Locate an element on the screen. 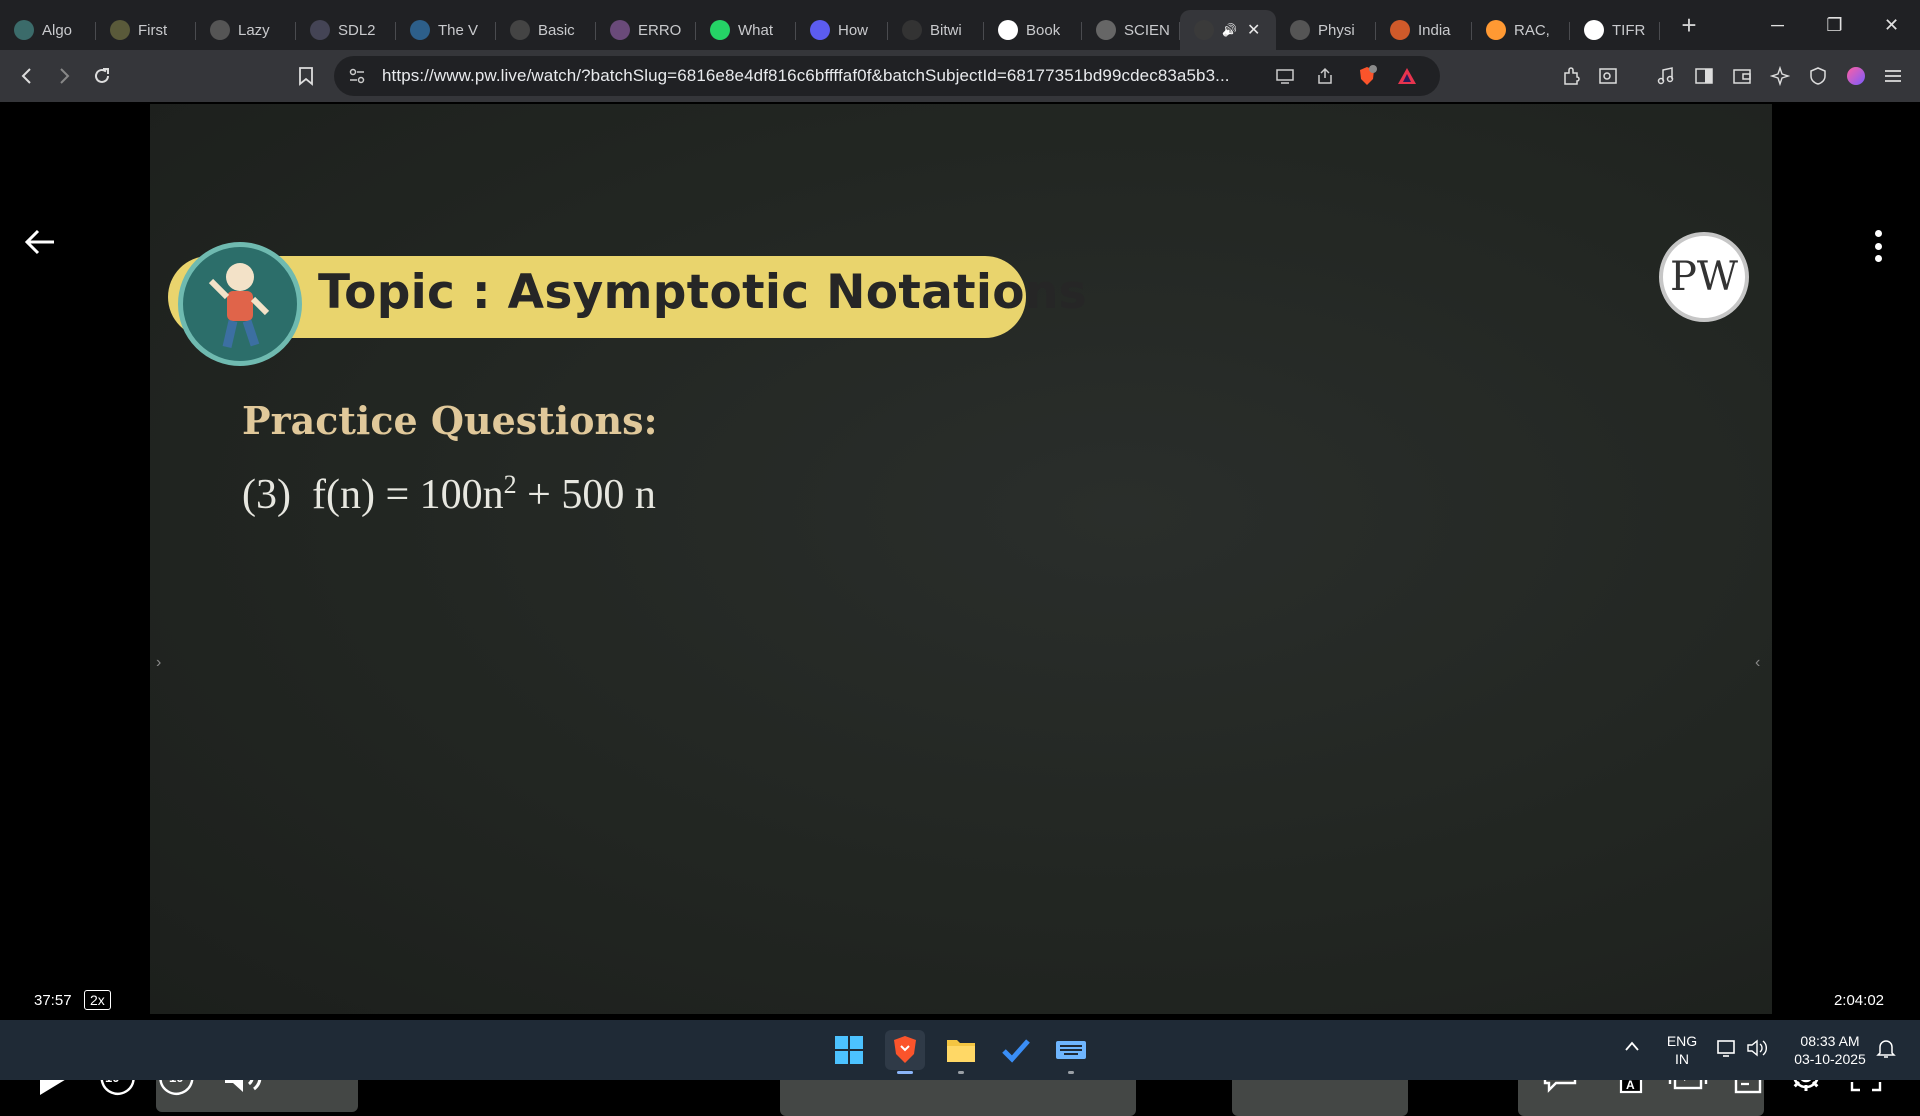 The image size is (1920, 1116). language-code: ENG is located at coordinates (1682, 1041).